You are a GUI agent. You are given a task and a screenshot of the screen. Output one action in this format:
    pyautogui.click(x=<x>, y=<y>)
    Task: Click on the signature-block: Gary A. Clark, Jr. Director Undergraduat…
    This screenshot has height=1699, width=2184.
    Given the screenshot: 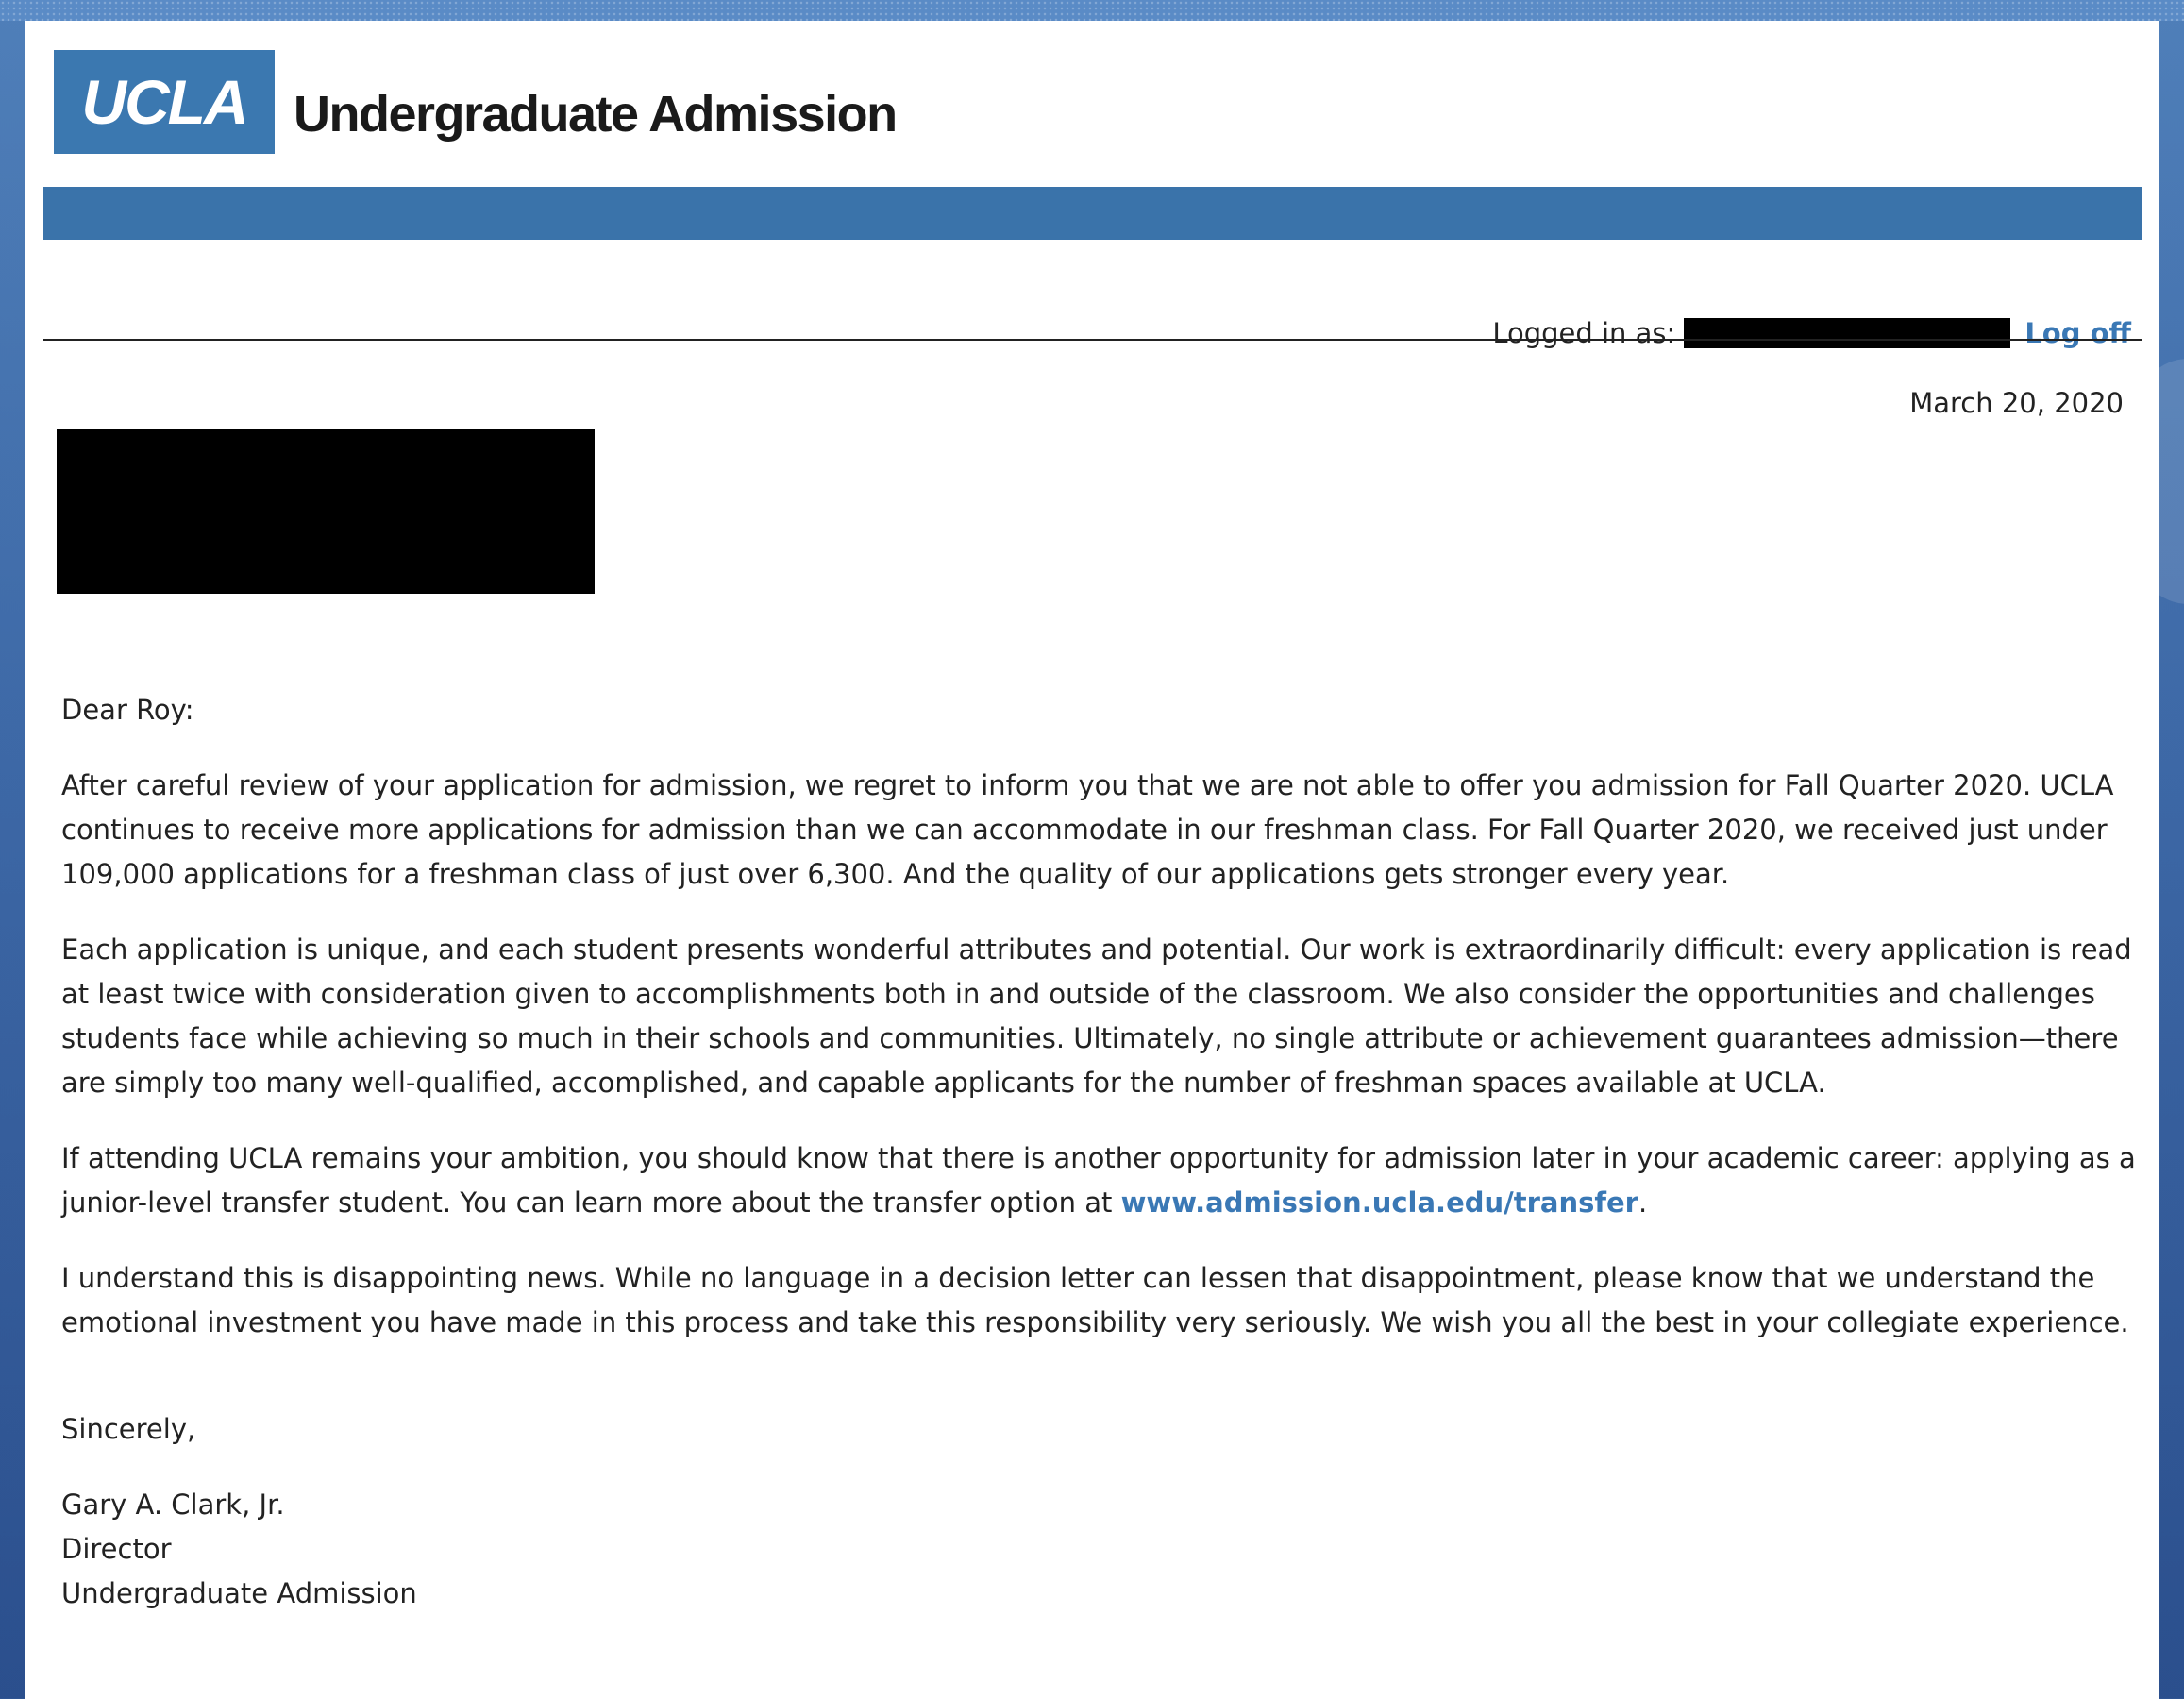 What is the action you would take?
    pyautogui.click(x=1104, y=1549)
    